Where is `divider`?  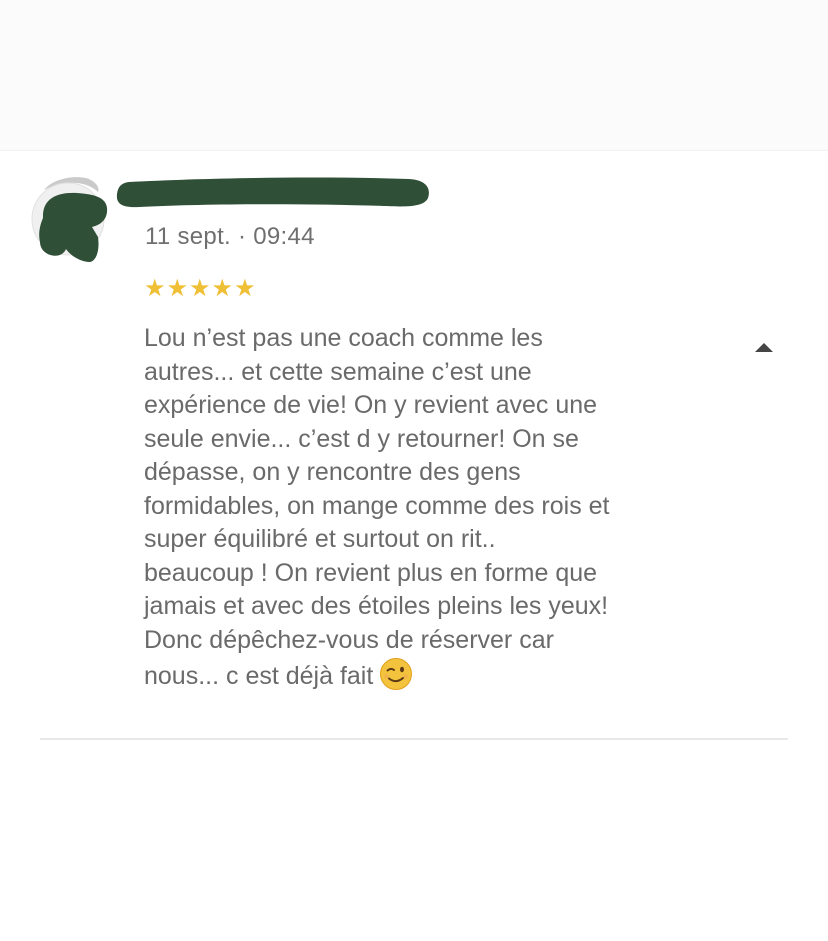 divider is located at coordinates (414, 739).